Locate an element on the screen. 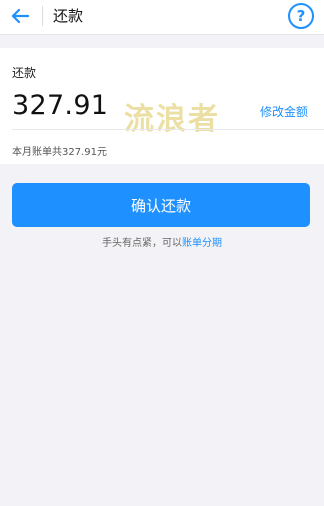 Image resolution: width=324 pixels, height=506 pixels. repayment-label: 还款 is located at coordinates (24, 73).